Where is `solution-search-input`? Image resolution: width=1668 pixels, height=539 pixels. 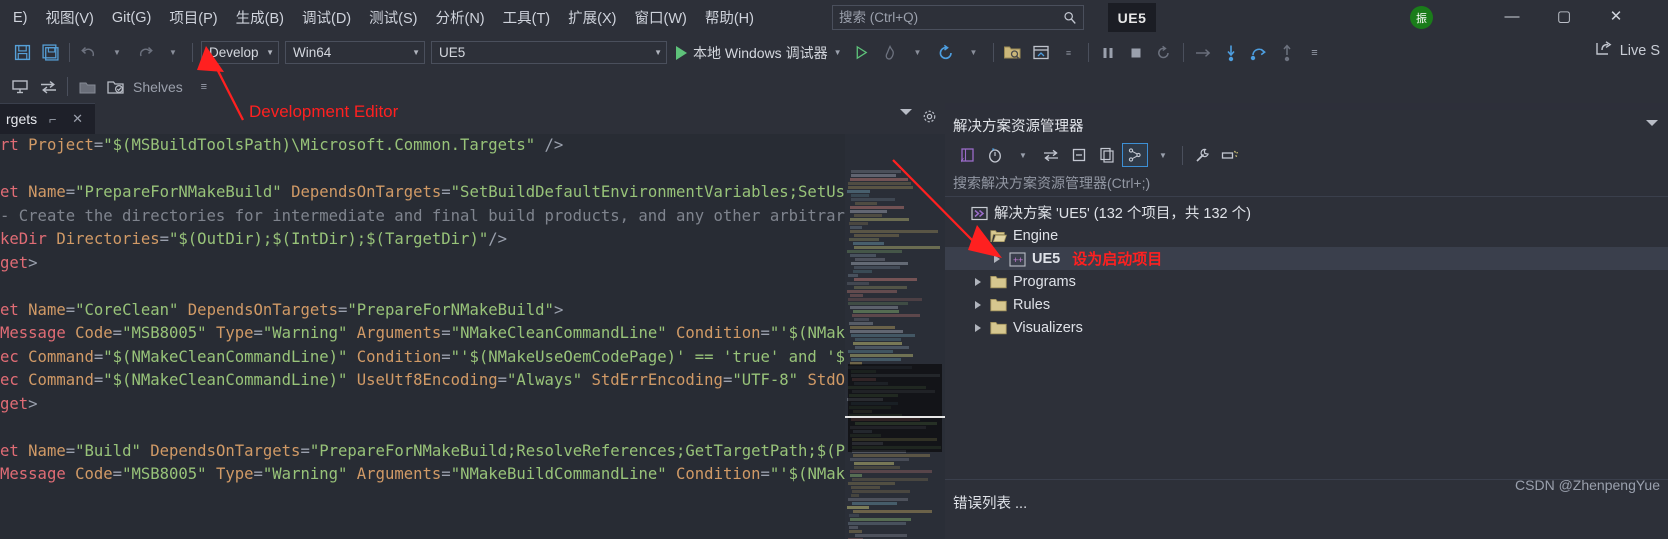
solution-search-input is located at coordinates (1306, 183).